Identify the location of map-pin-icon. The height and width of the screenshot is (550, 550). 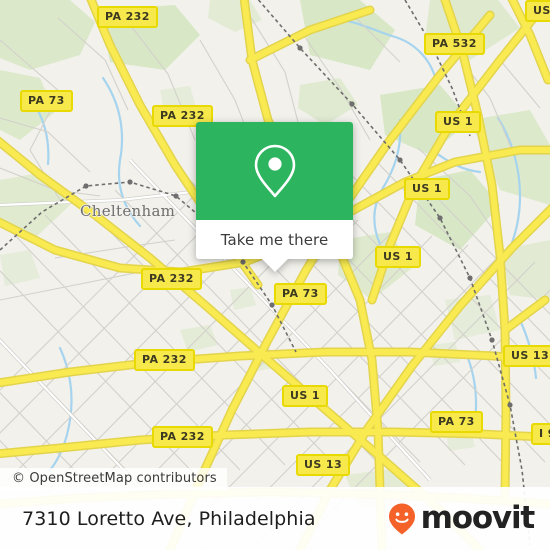
(274, 171).